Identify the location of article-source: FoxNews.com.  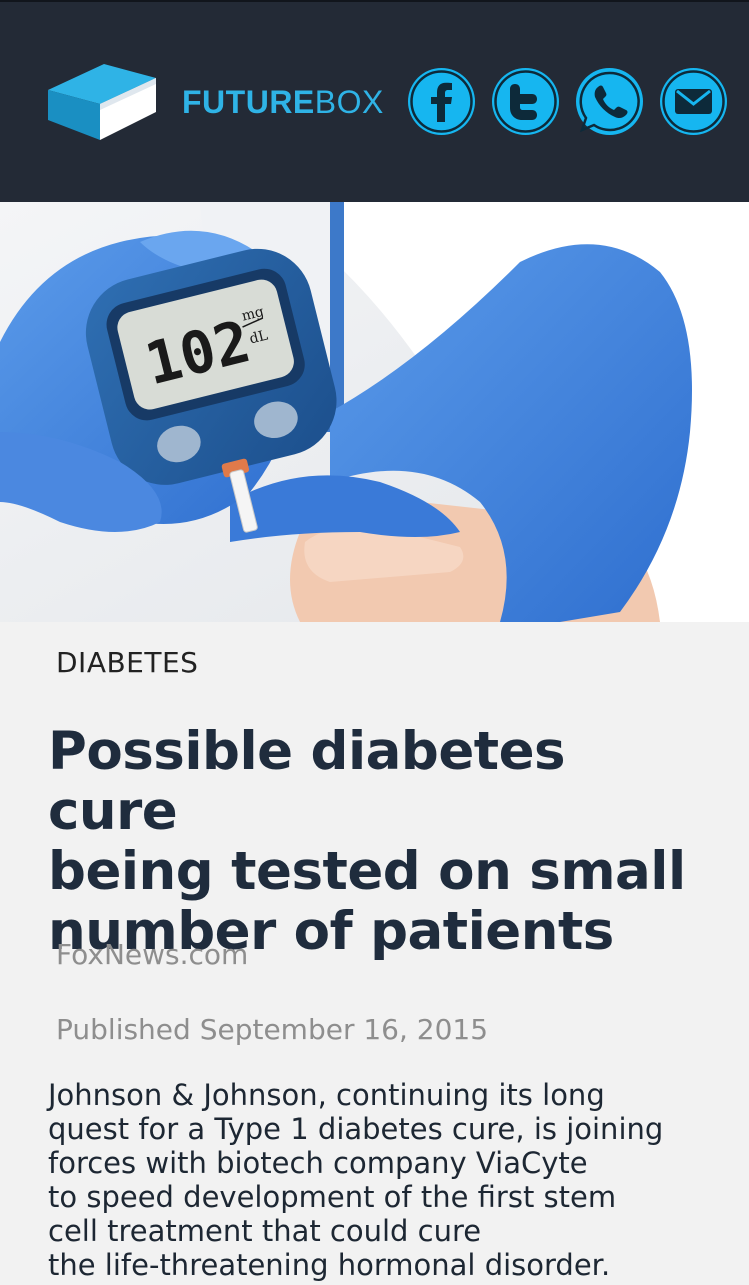
(152, 954).